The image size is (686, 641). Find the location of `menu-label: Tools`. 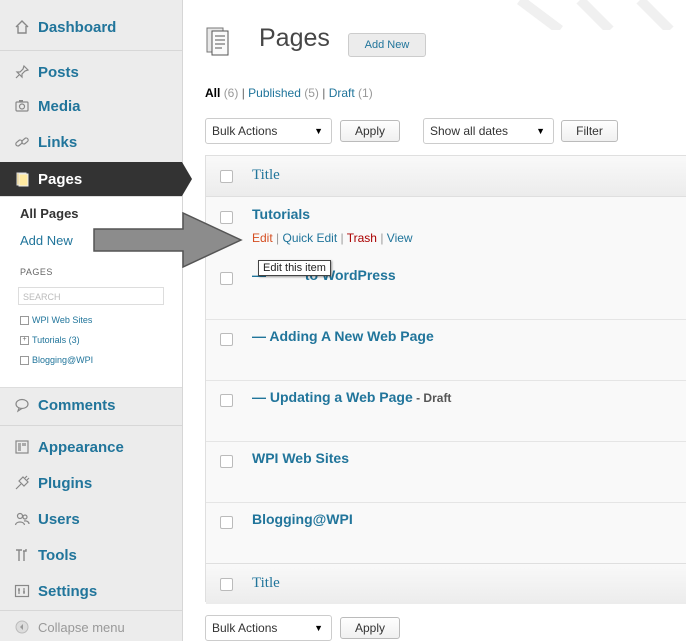

menu-label: Tools is located at coordinates (57, 555).